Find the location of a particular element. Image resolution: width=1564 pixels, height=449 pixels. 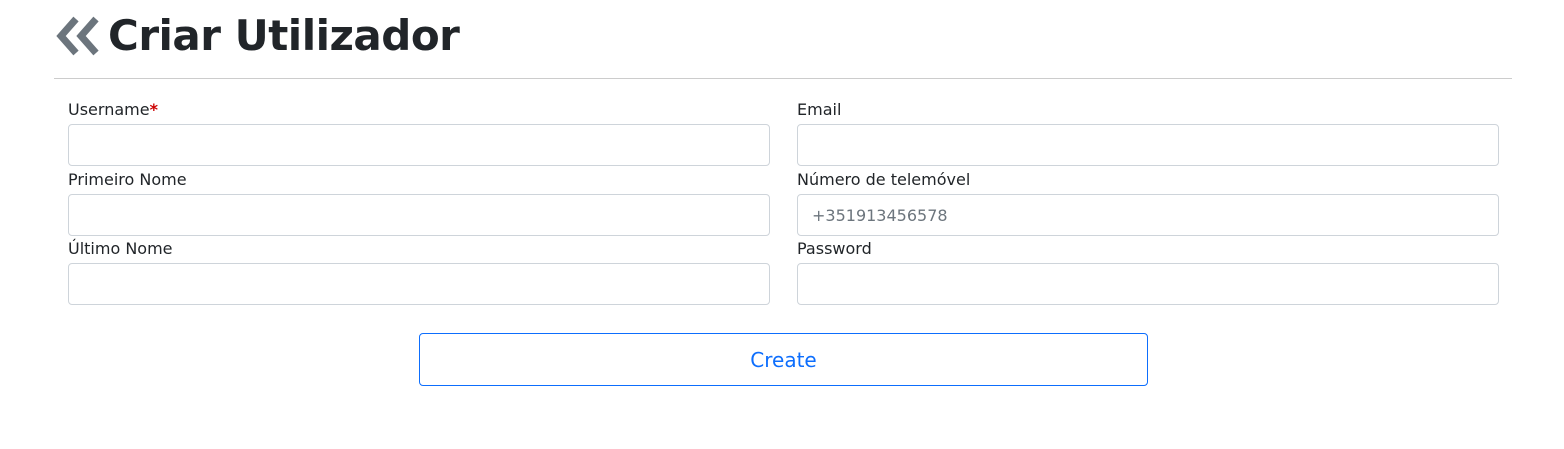

last-name-field-group: Último Nome is located at coordinates (419, 272).